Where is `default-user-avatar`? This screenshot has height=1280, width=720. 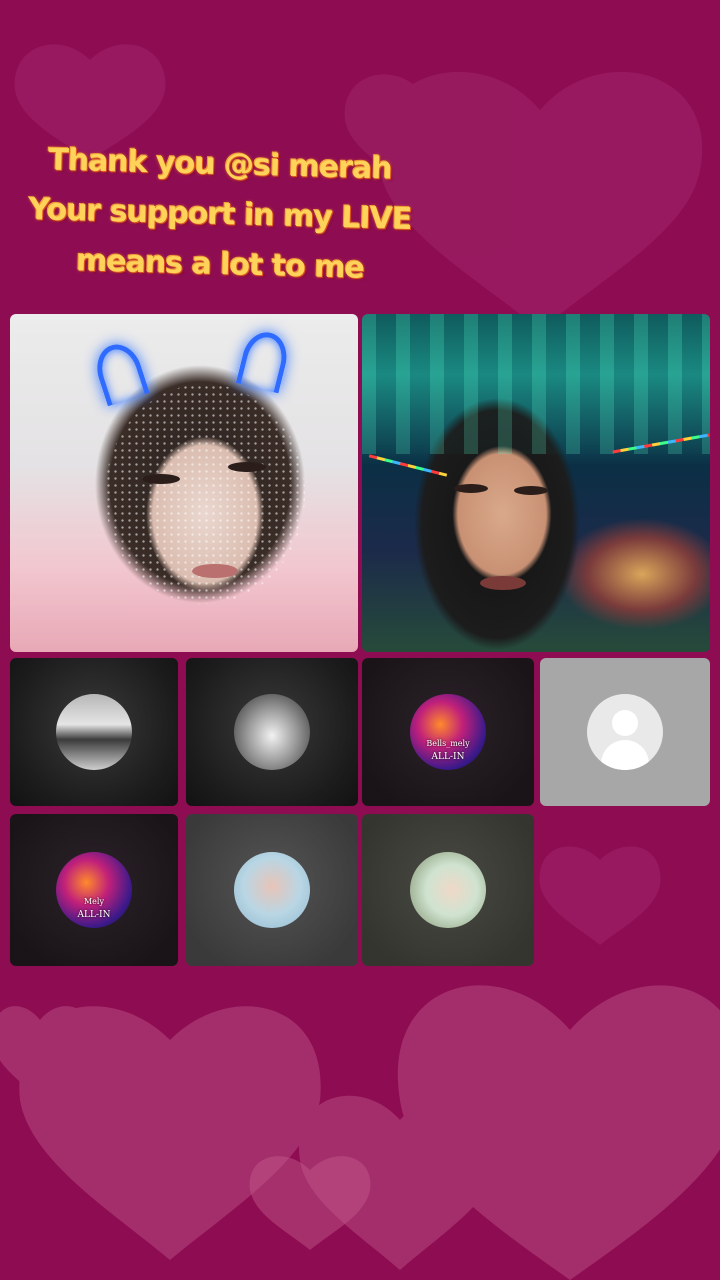
default-user-avatar is located at coordinates (625, 732).